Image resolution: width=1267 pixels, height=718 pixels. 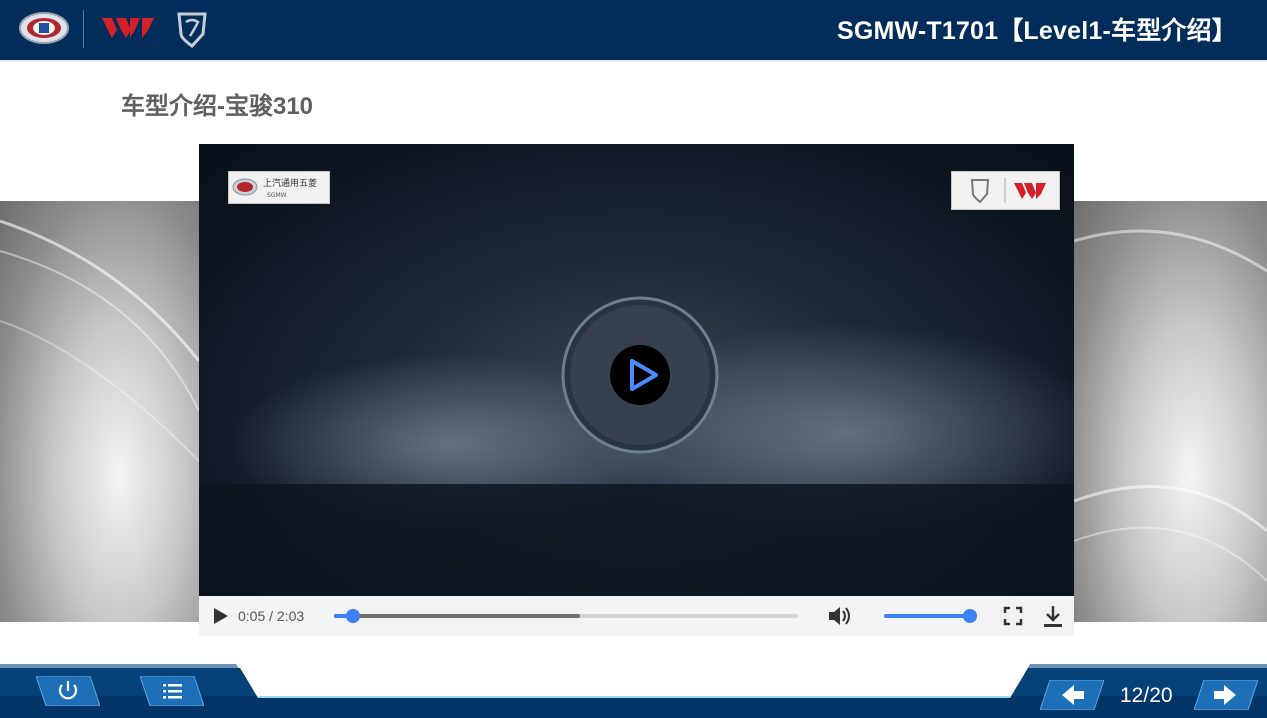 I want to click on watermark-text: 上汽通用五菱, so click(x=290, y=183).